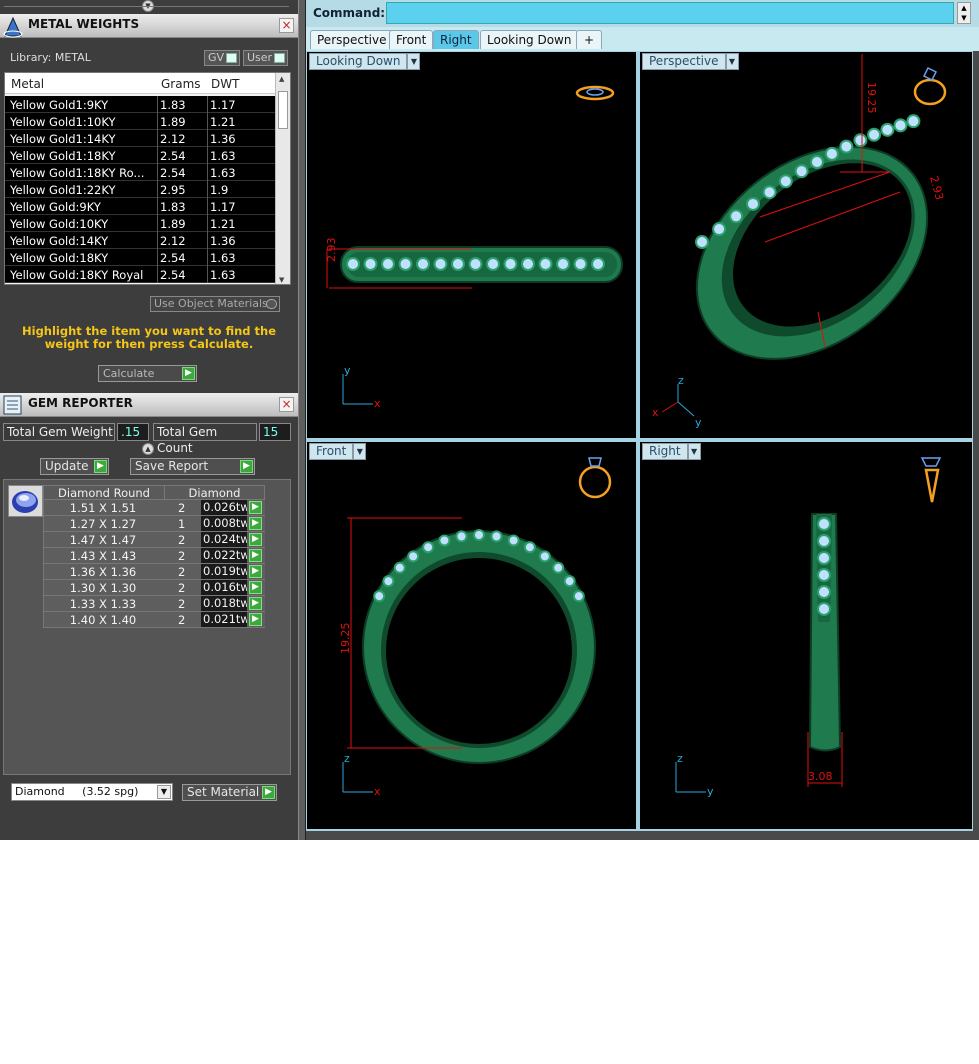 The width and height of the screenshot is (979, 1064). I want to click on col-metal: Metal, so click(27, 84).